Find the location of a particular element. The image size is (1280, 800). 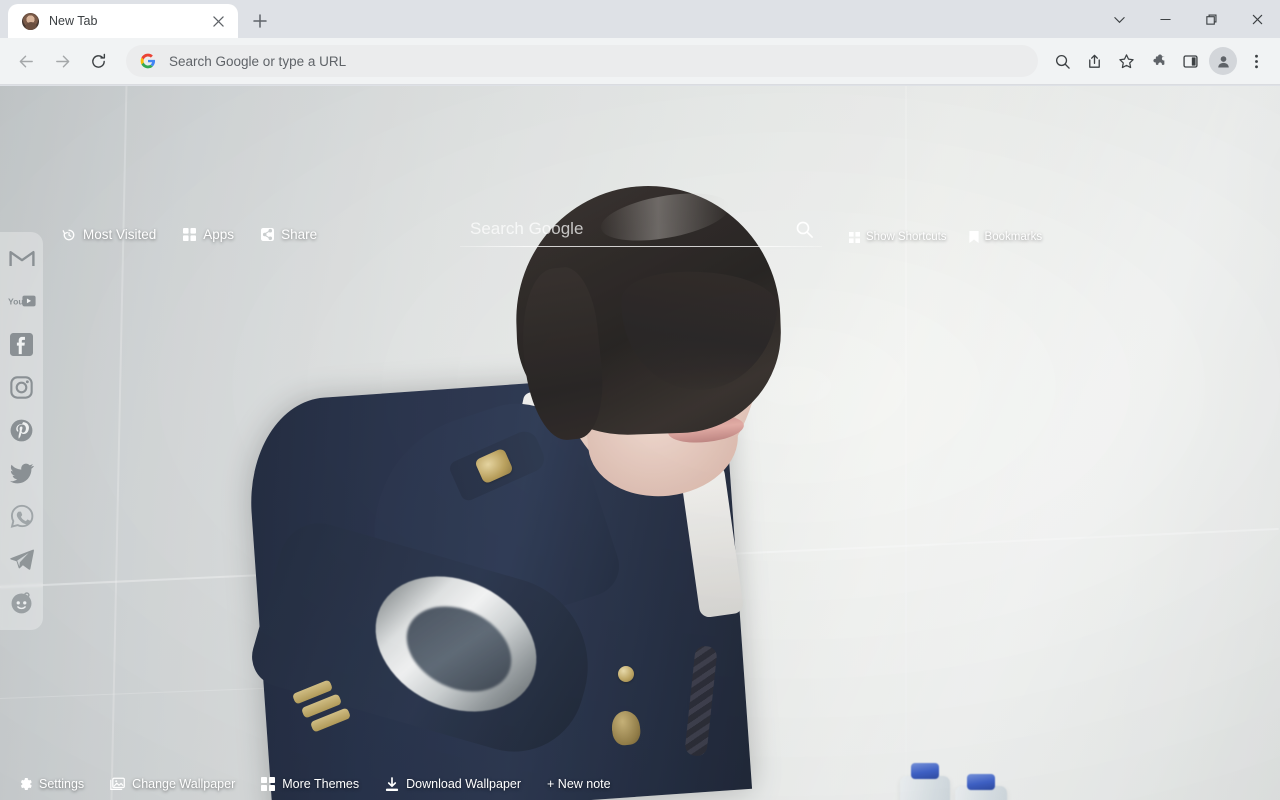

browser-tab: New Tab is located at coordinates (123, 21).